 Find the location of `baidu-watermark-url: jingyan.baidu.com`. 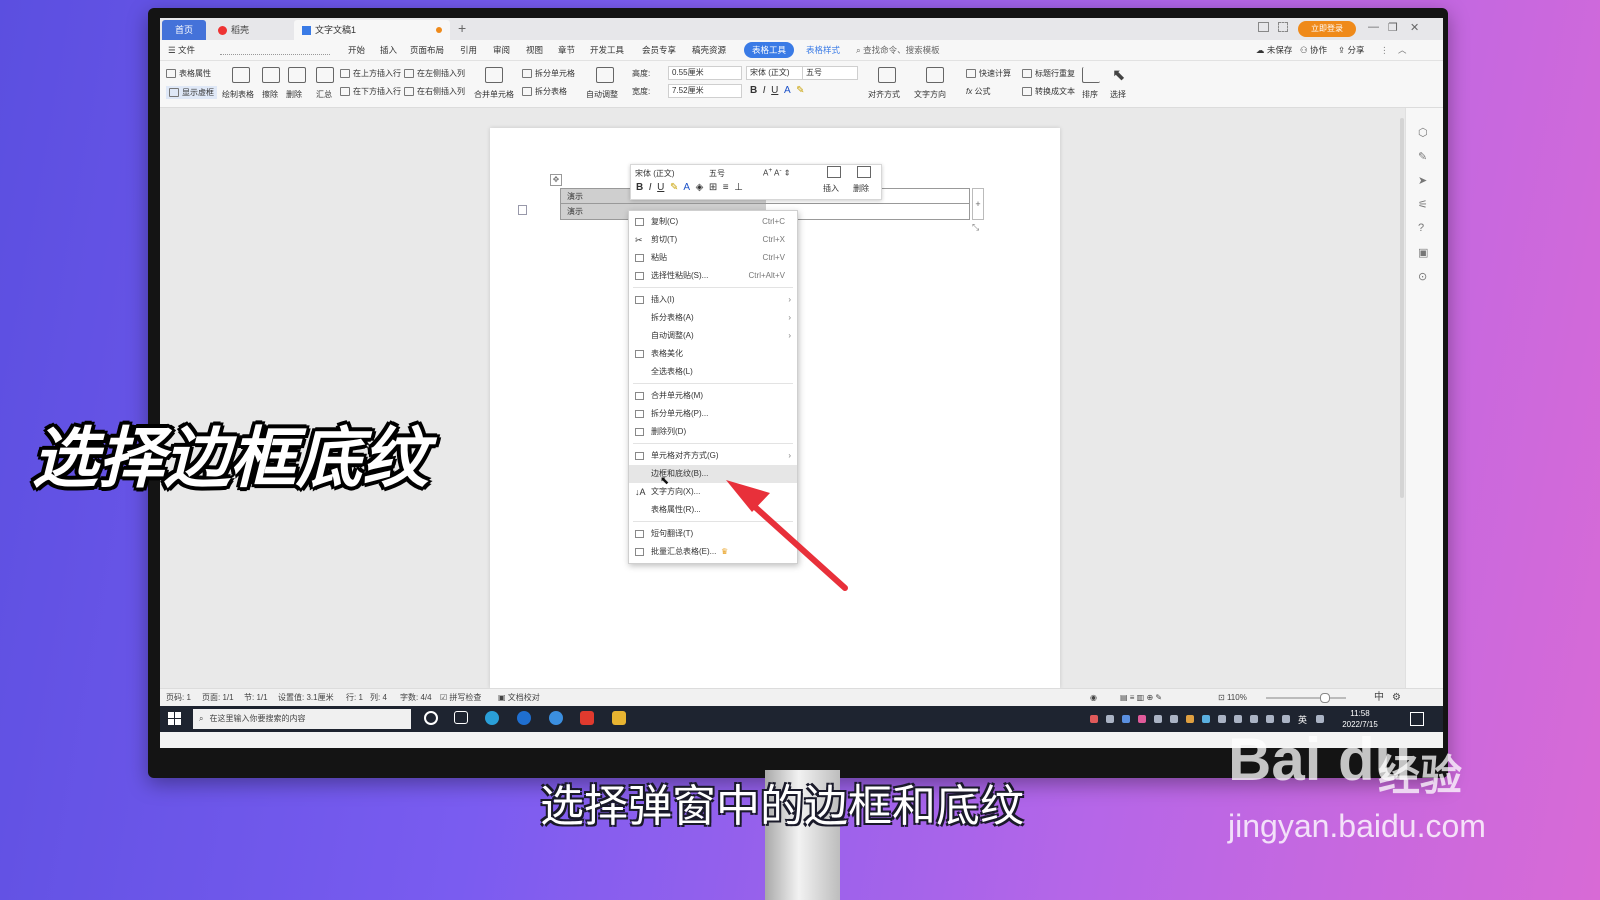

baidu-watermark-url: jingyan.baidu.com is located at coordinates (1357, 826).